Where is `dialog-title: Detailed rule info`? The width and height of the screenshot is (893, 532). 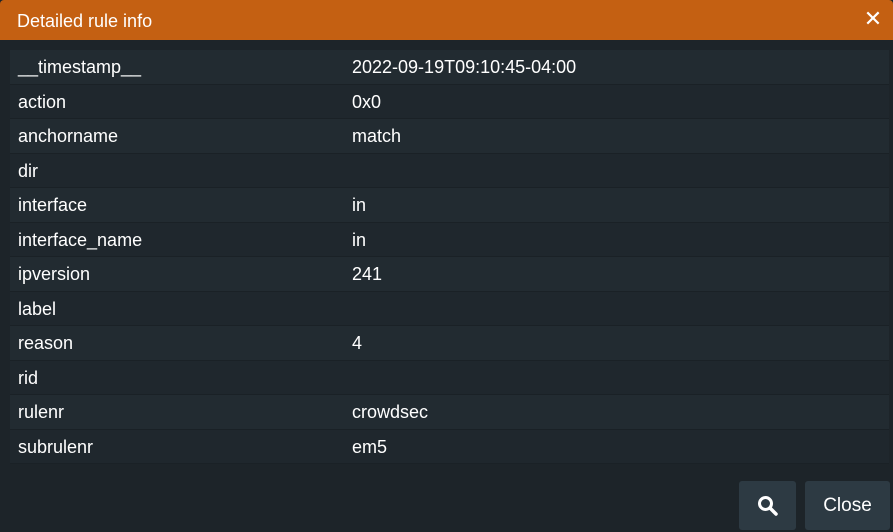
dialog-title: Detailed rule info is located at coordinates (85, 21).